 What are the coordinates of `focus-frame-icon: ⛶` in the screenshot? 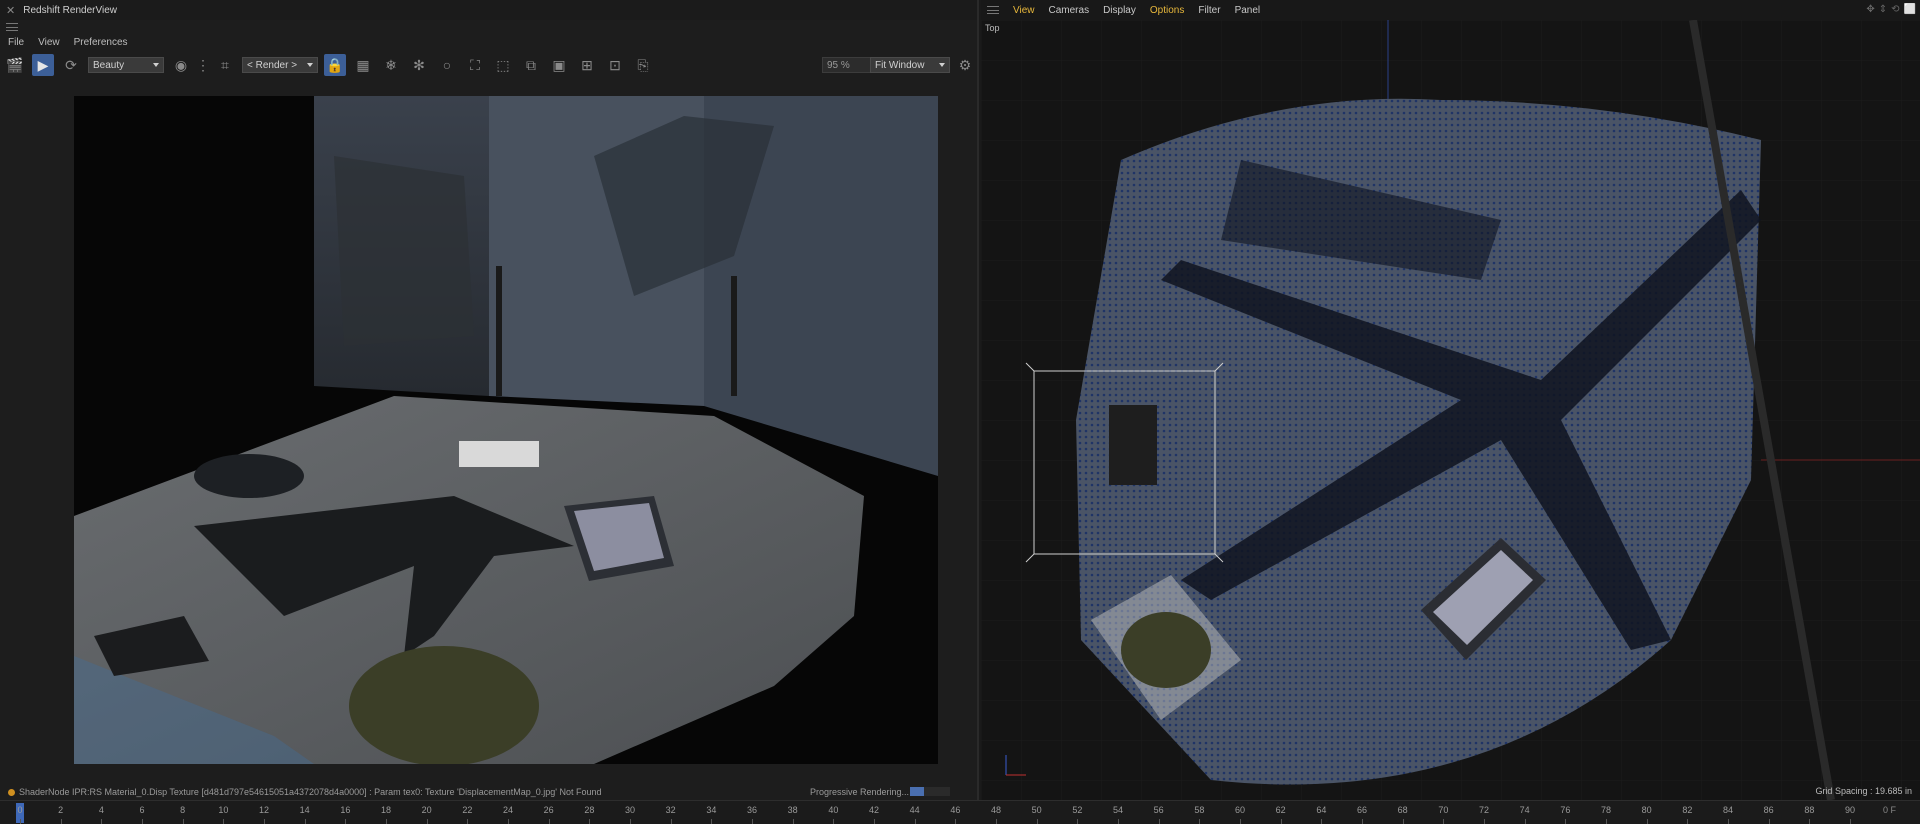 It's located at (475, 65).